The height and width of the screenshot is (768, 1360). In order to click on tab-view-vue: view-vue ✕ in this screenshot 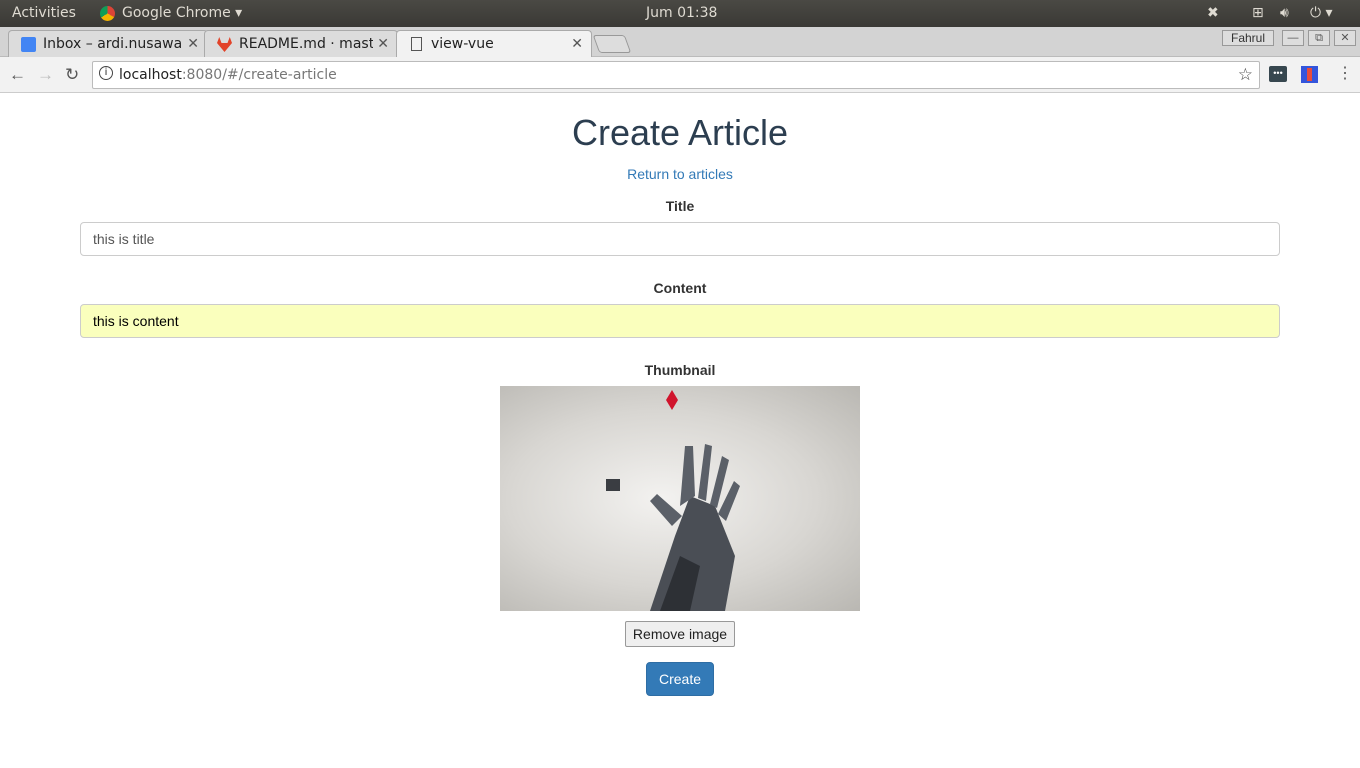, I will do `click(494, 43)`.